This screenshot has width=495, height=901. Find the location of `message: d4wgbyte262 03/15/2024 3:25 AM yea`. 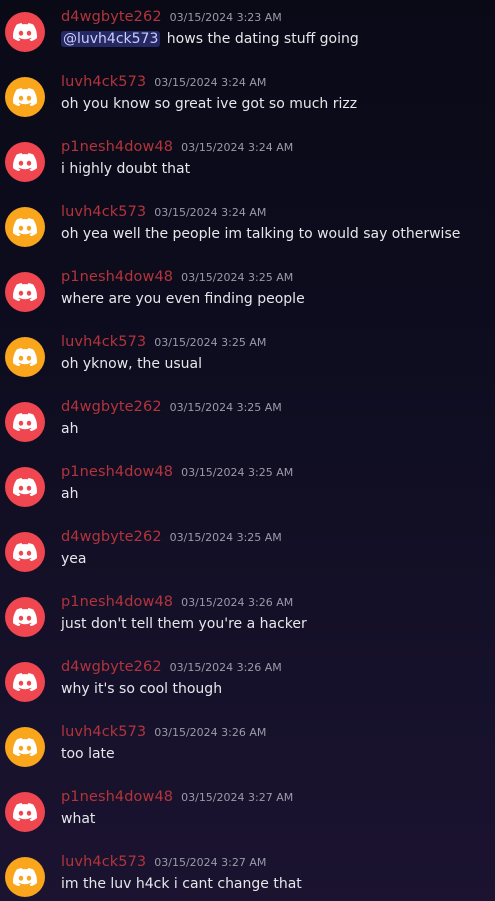

message: d4wgbyte262 03/15/2024 3:25 AM yea is located at coordinates (247, 558).